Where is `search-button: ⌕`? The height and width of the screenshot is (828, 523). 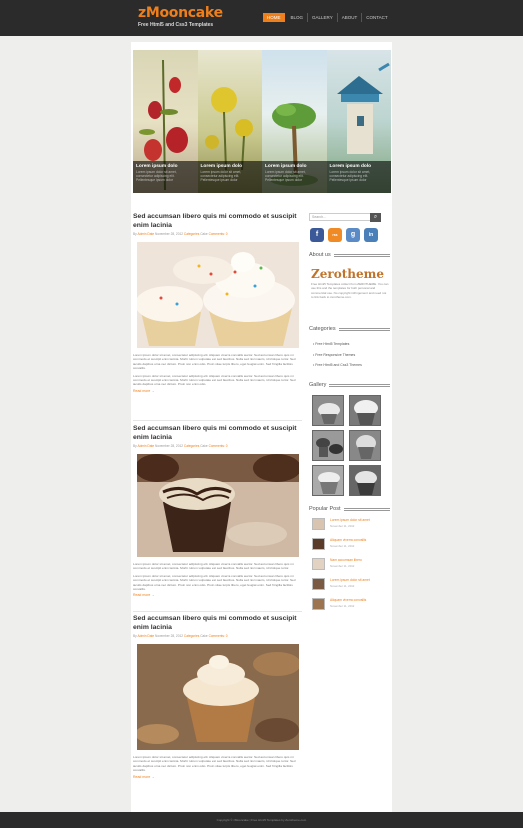
search-button: ⌕ is located at coordinates (375, 217).